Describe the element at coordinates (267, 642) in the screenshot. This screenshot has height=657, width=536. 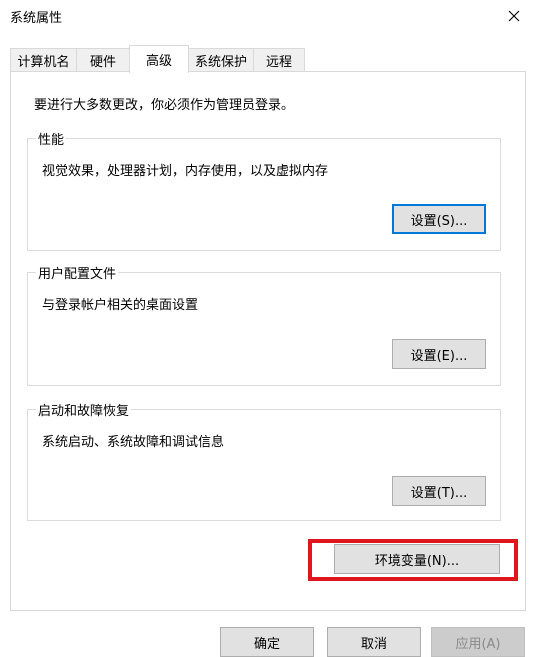
I see `ok-button: 确定` at that location.